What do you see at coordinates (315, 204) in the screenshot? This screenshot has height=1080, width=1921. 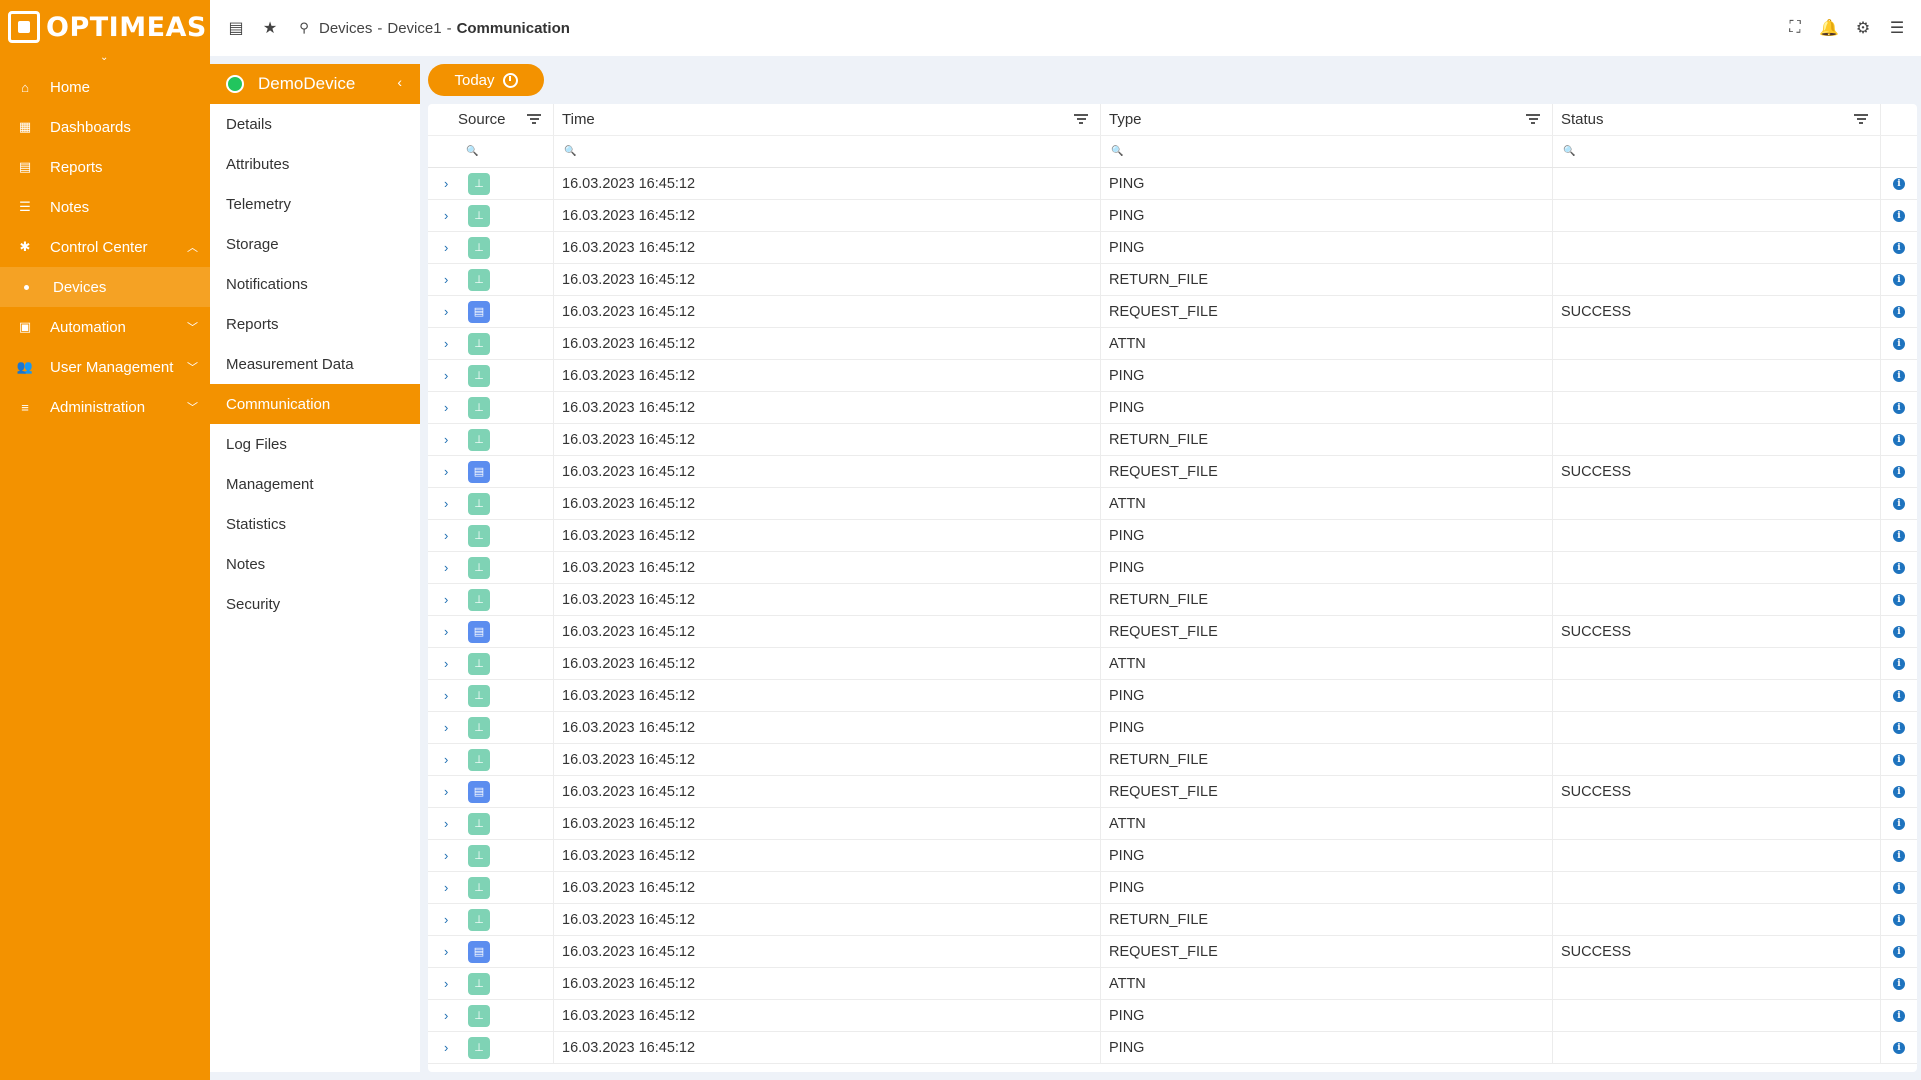 I see `device-menu-item-telemetry: Telemetry` at bounding box center [315, 204].